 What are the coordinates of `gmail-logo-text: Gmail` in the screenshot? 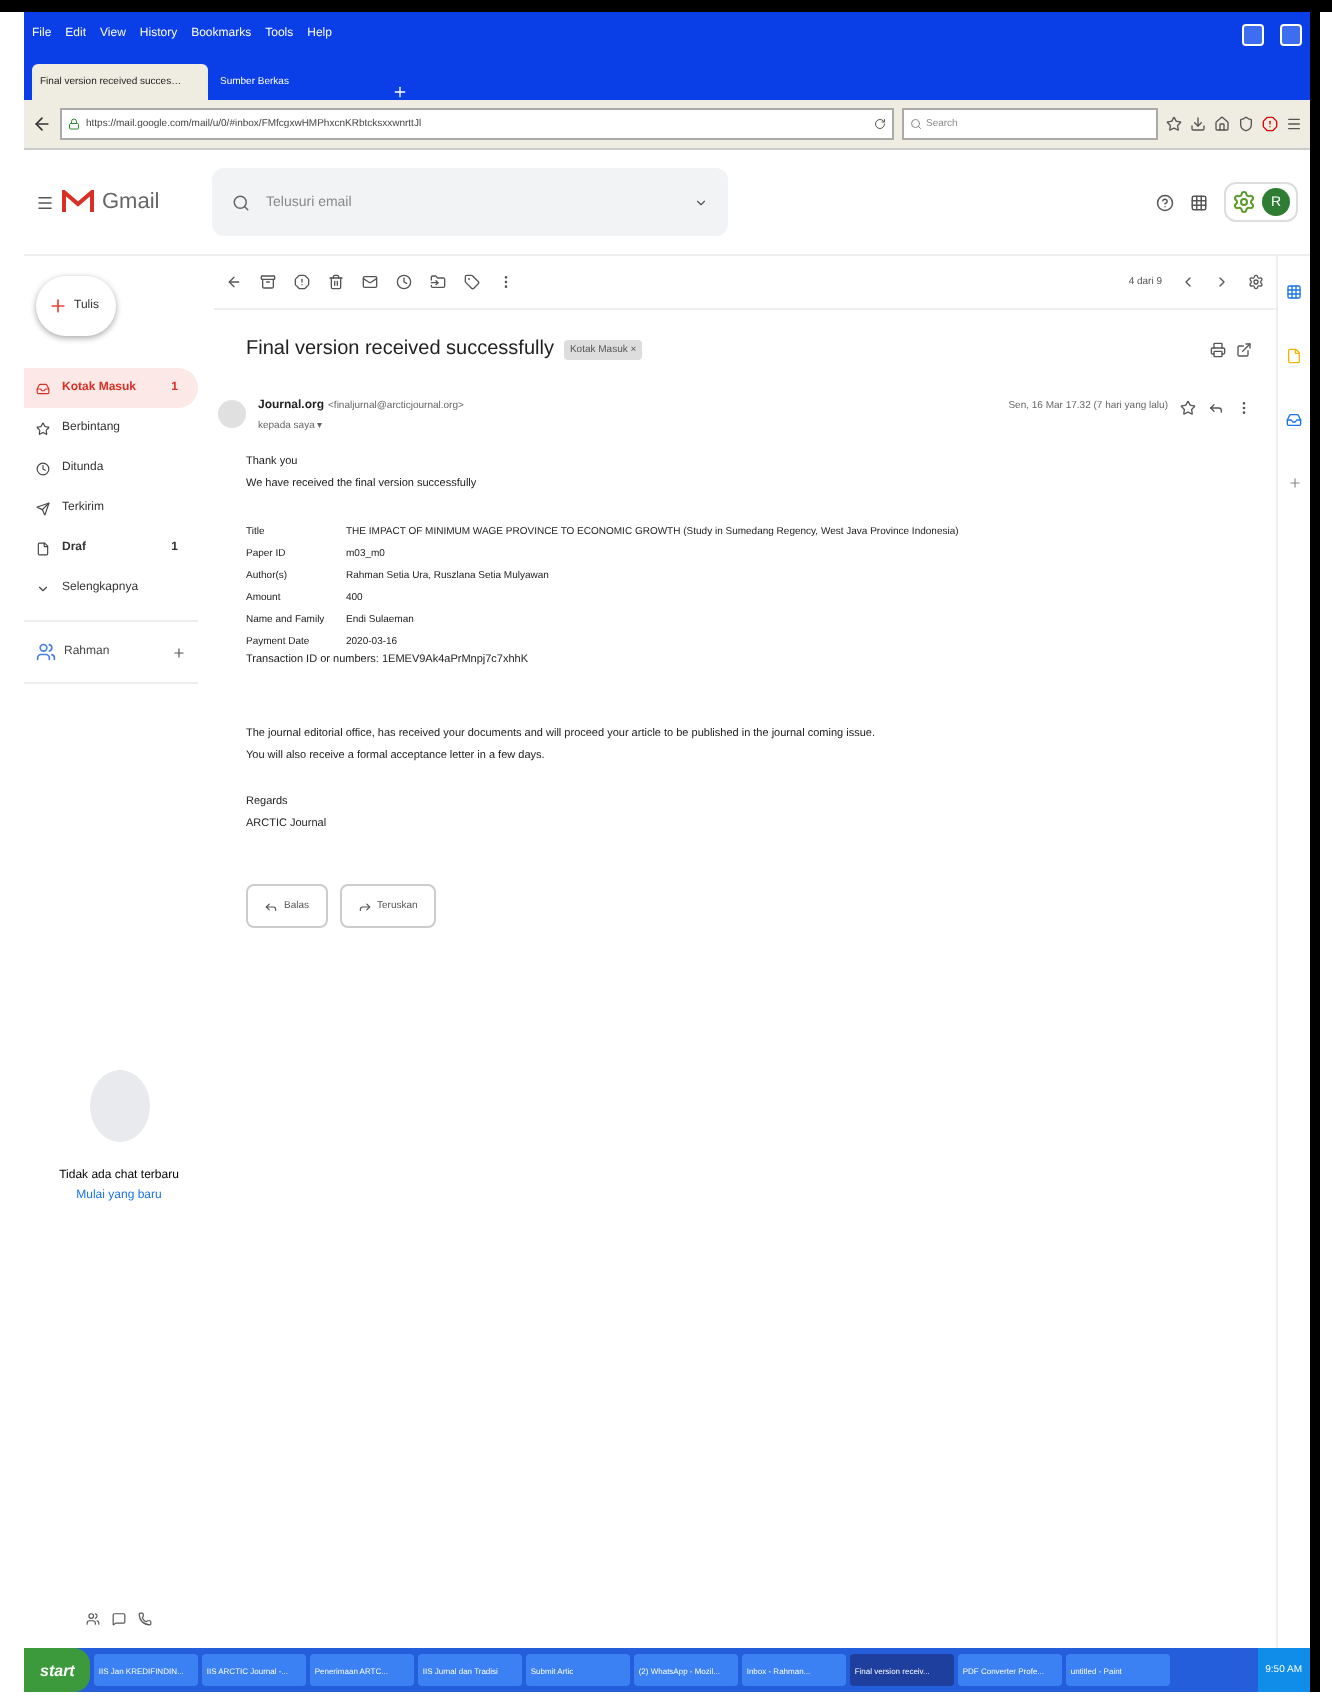 It's located at (131, 202).